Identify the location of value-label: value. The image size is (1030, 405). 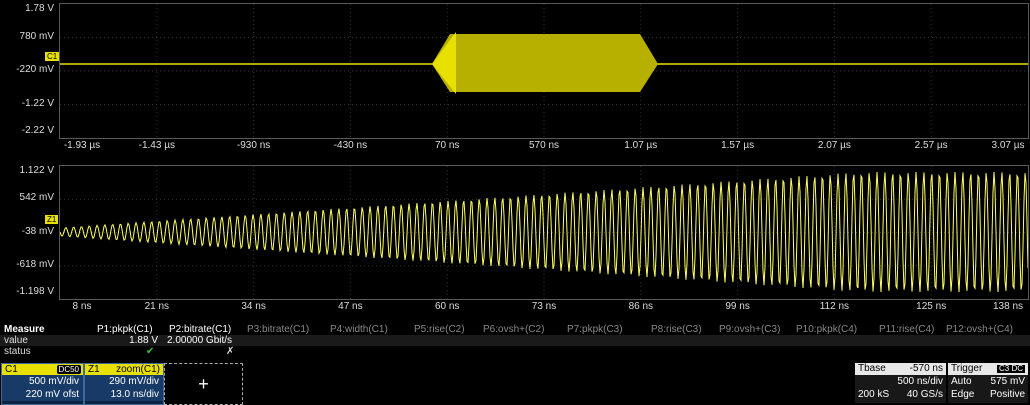
(16, 340).